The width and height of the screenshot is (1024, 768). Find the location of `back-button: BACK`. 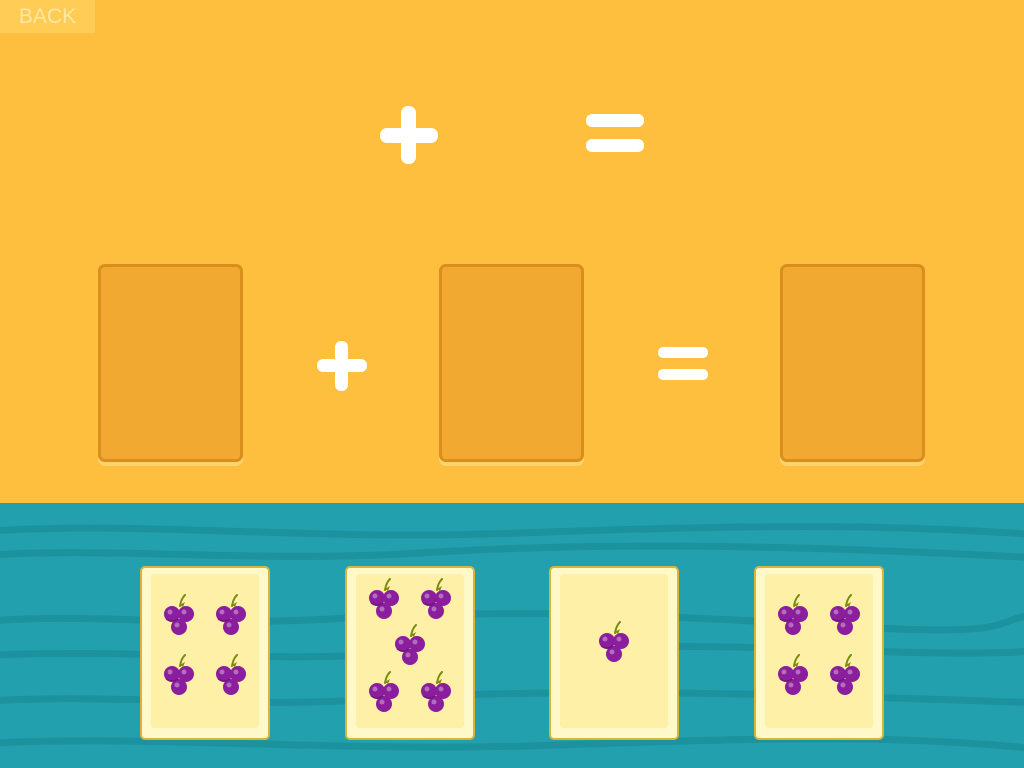

back-button: BACK is located at coordinates (47, 16).